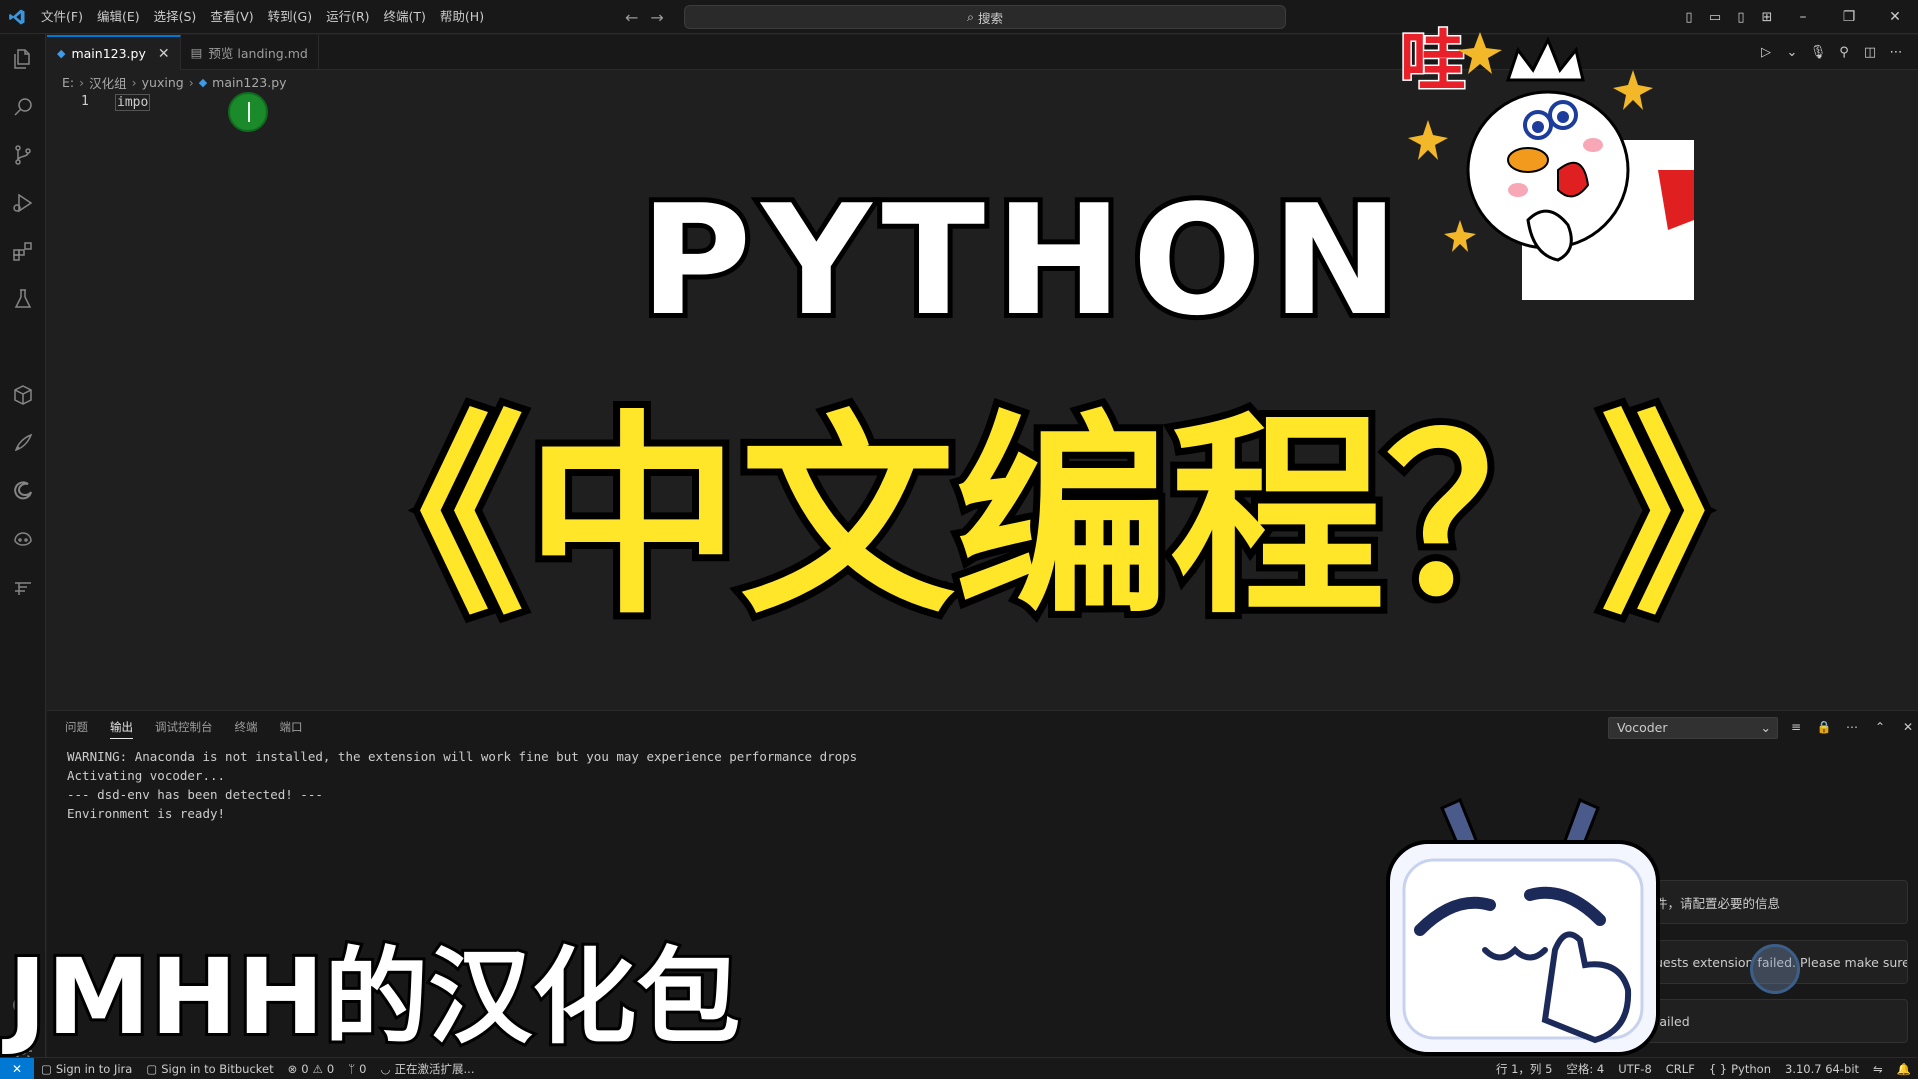 This screenshot has height=1079, width=1918. I want to click on source-control-icon, so click(23, 155).